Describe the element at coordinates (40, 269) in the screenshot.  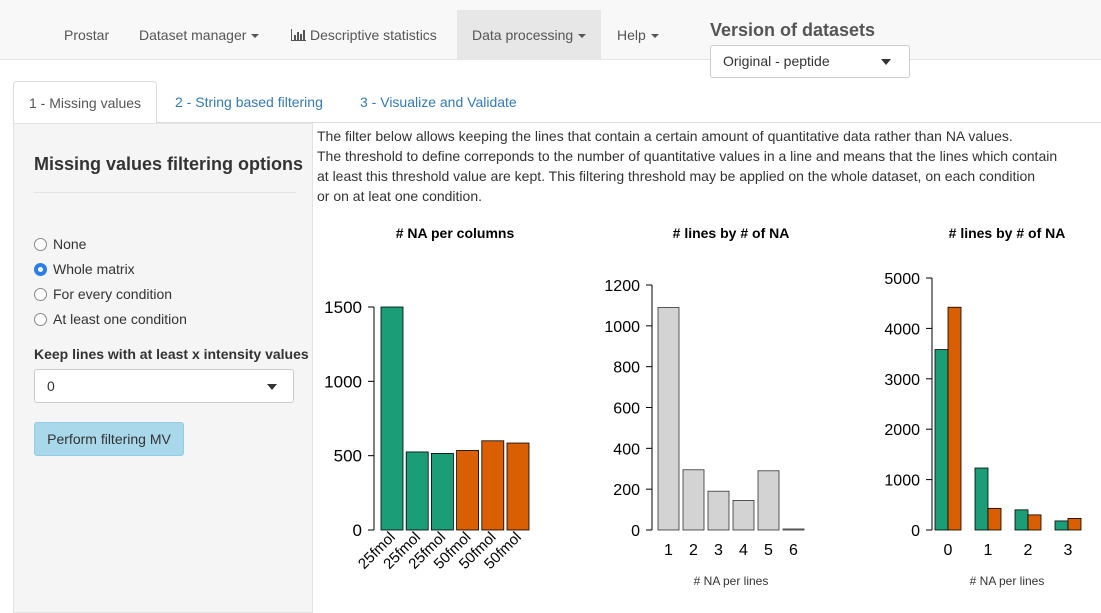
I see `radio-button-checked` at that location.